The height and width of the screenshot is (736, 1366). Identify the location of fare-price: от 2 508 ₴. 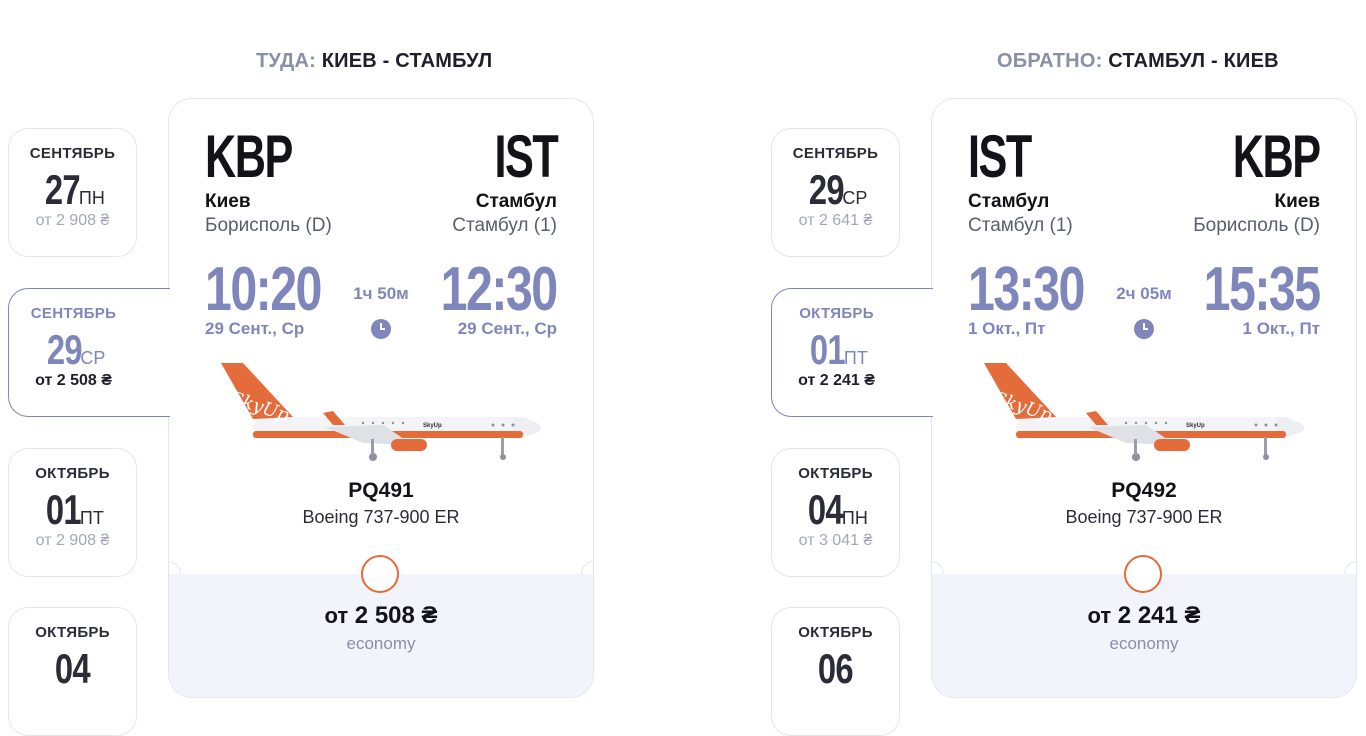
(381, 615).